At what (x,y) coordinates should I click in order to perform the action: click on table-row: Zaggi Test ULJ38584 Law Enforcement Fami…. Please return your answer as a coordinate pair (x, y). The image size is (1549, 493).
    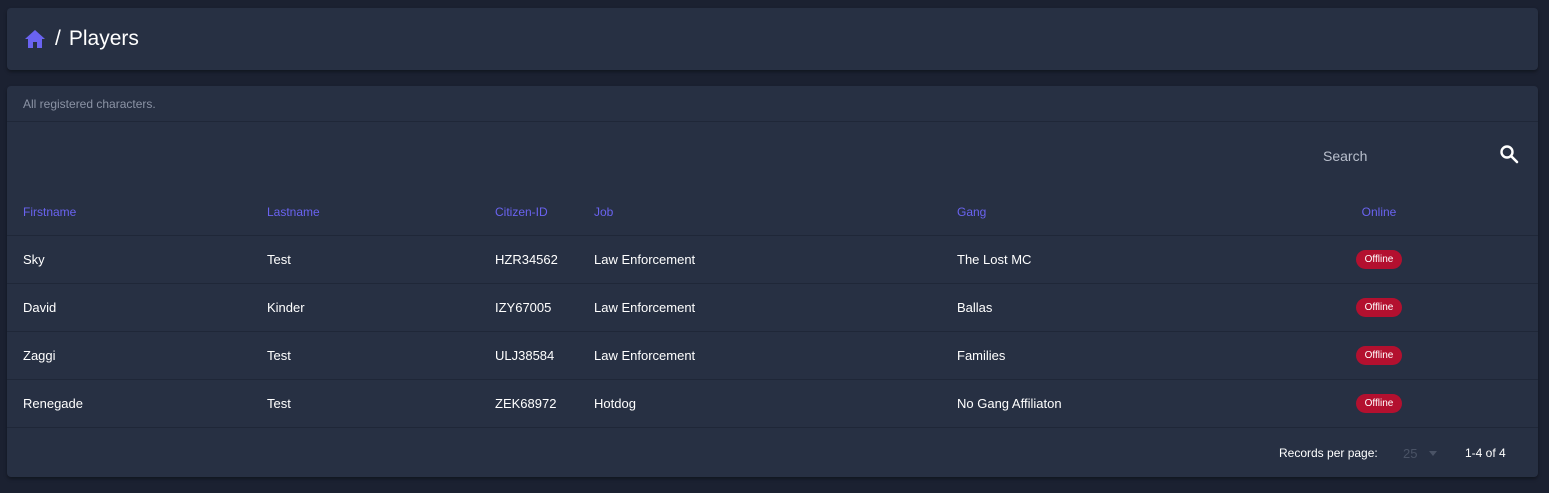
    Looking at the image, I should click on (772, 355).